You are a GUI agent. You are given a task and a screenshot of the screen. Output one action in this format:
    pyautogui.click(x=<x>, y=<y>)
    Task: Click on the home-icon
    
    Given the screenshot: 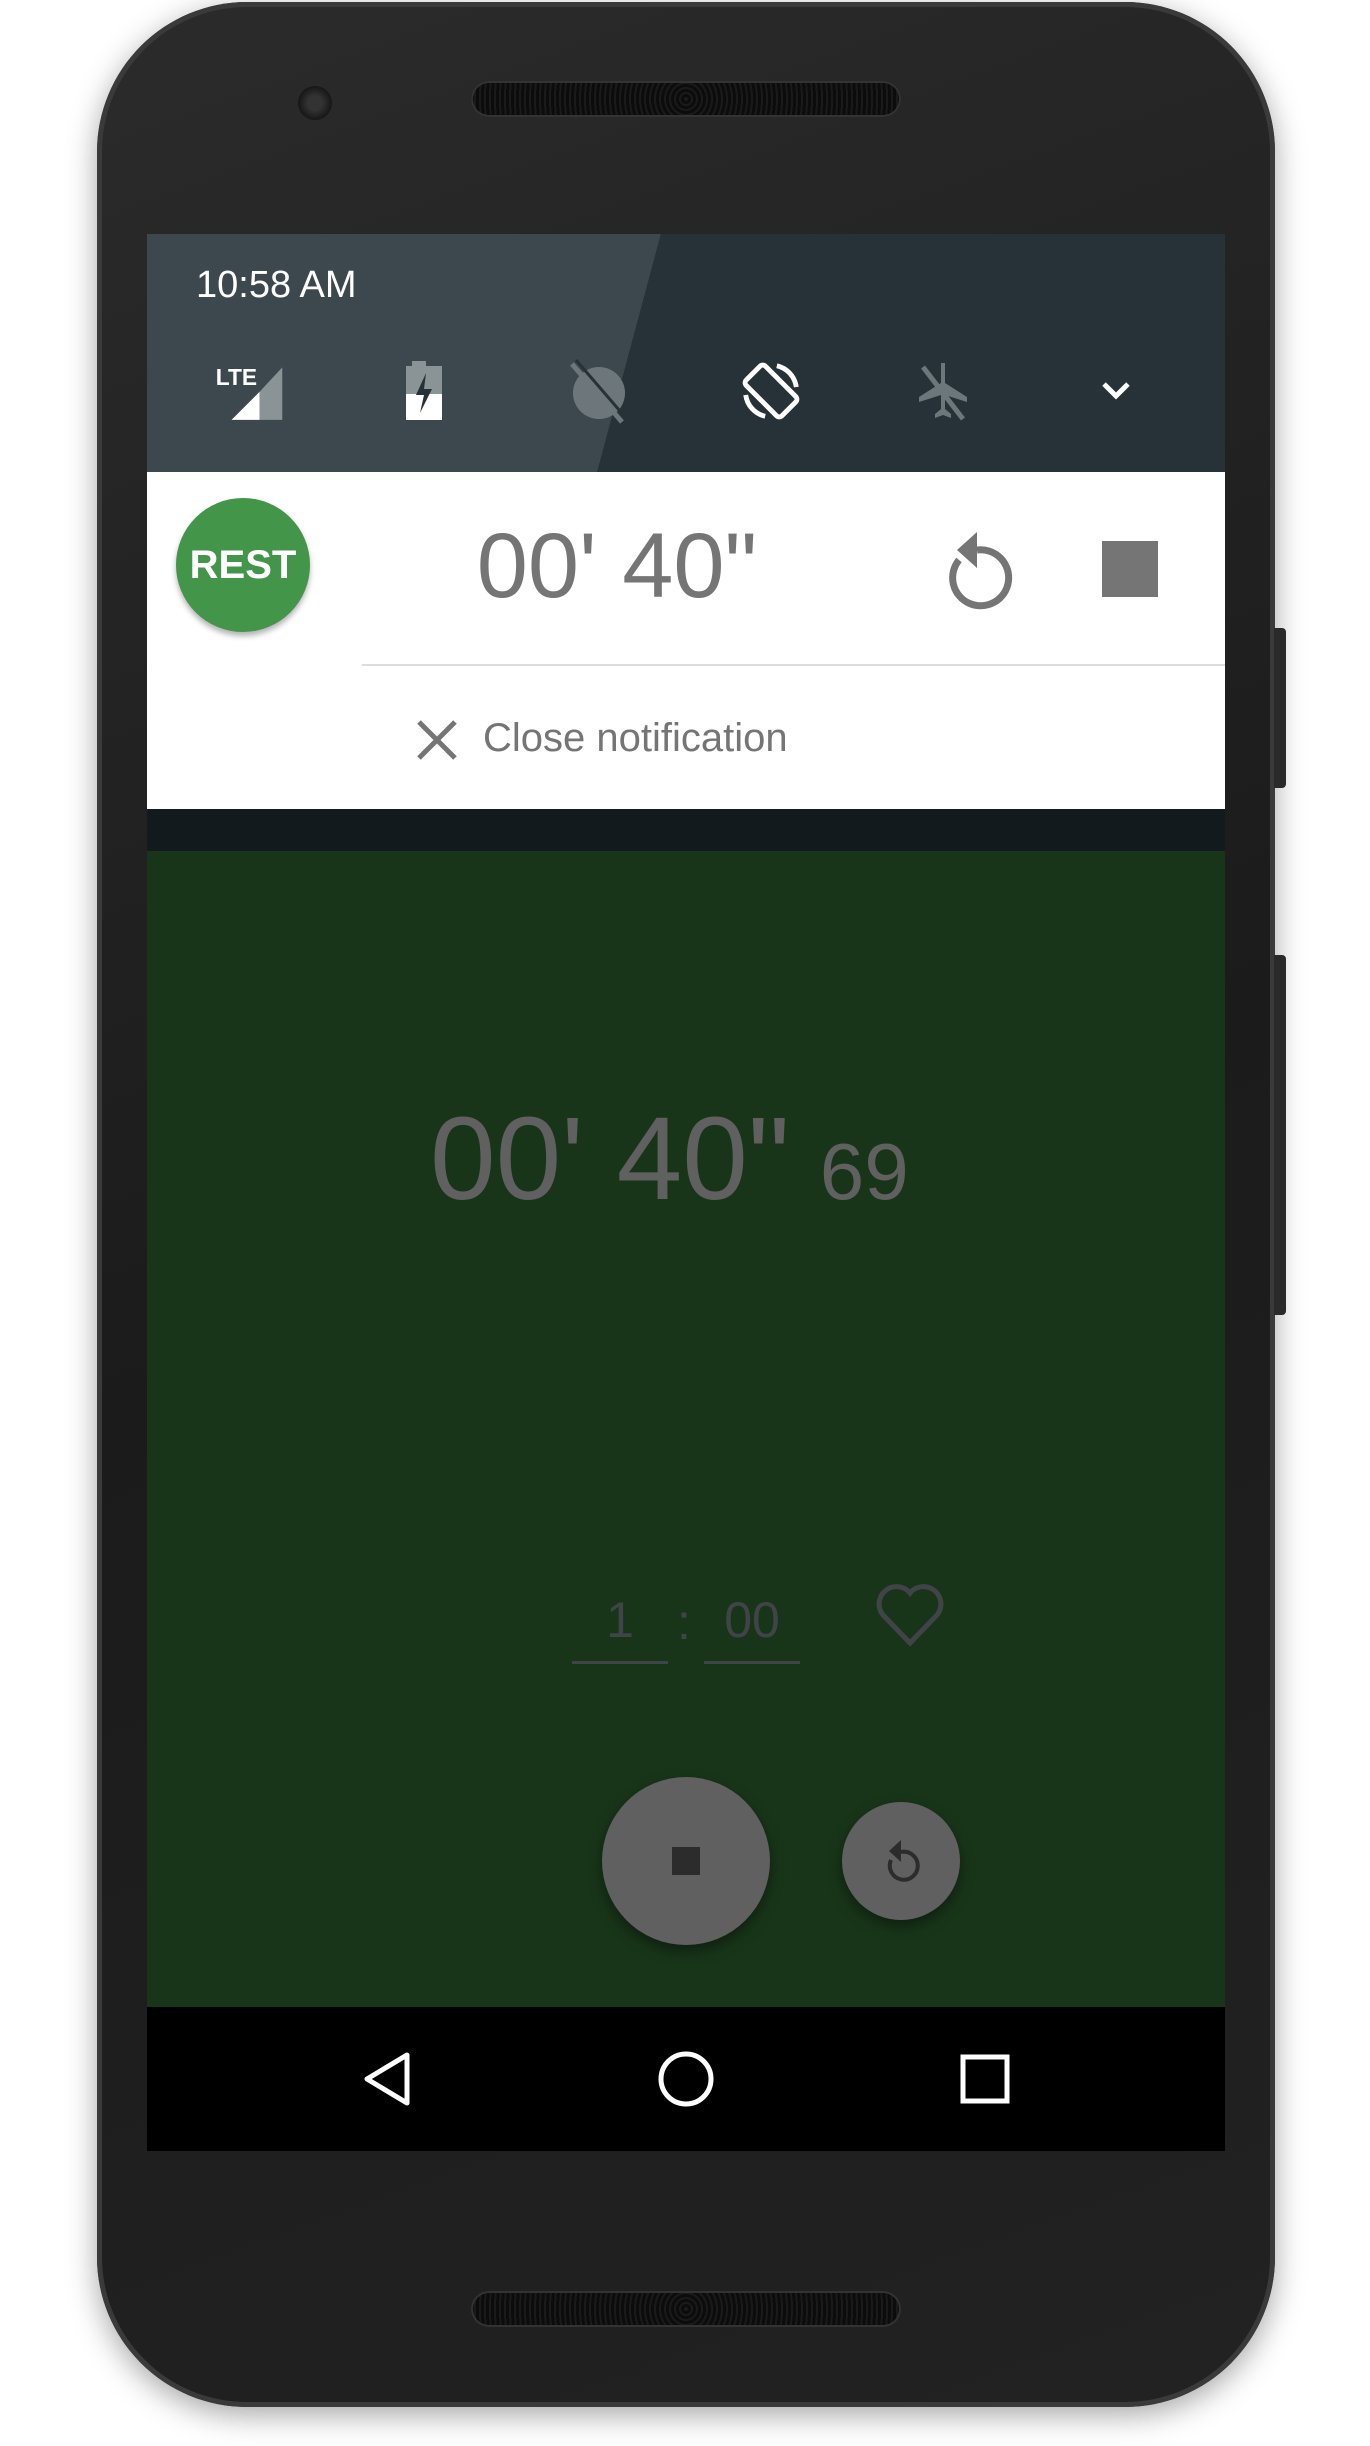 What is the action you would take?
    pyautogui.click(x=686, y=2079)
    